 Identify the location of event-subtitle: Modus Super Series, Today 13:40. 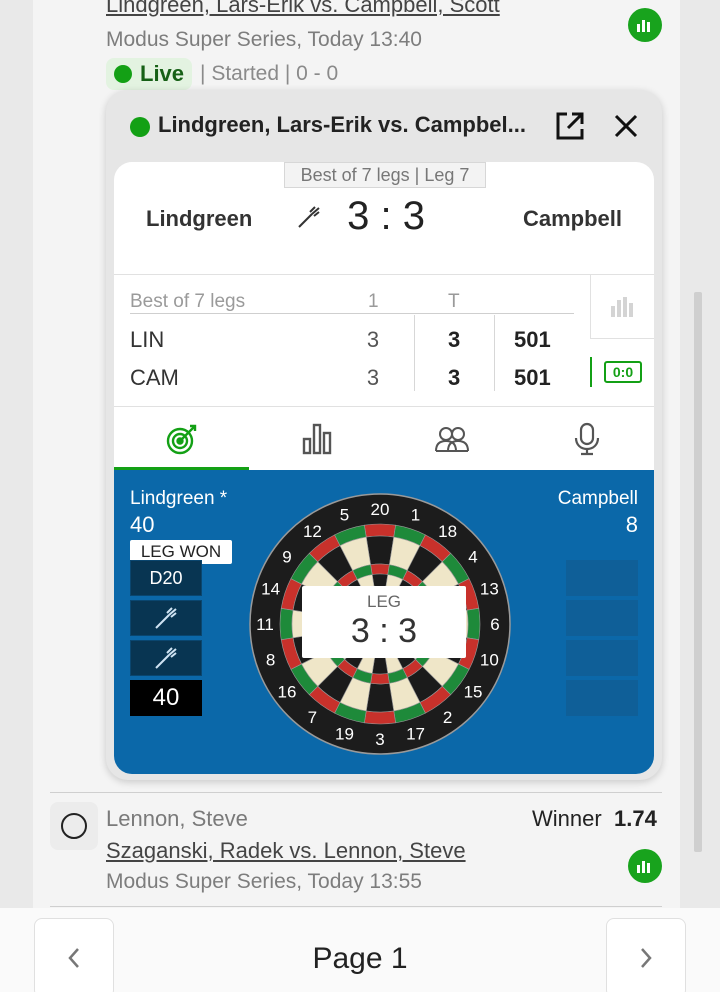
(264, 39).